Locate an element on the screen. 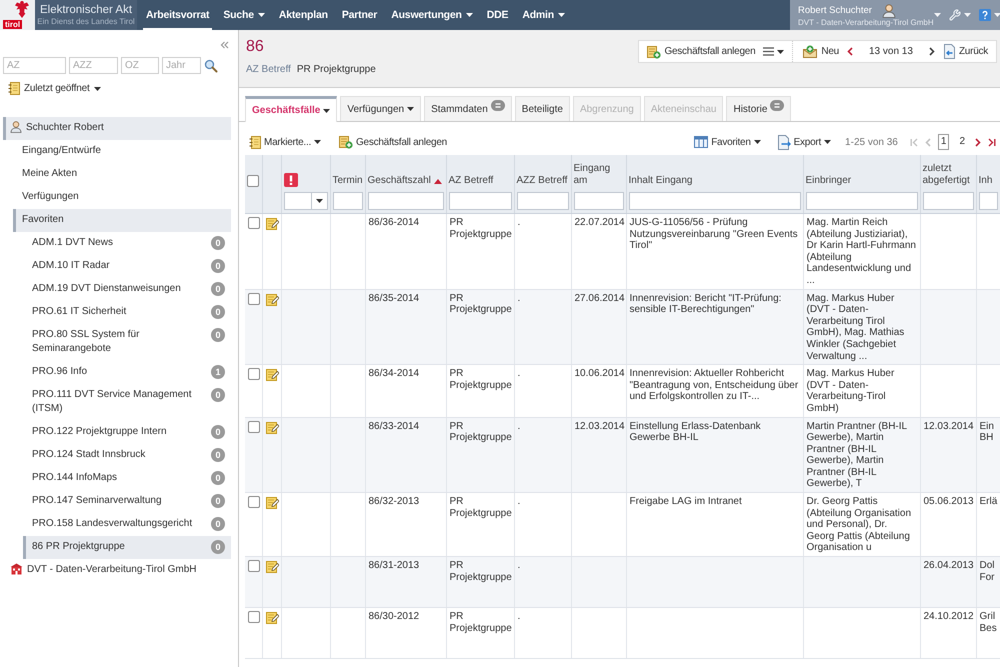 This screenshot has width=1000, height=667. tree-item: DVT - Daten-Verarbeitung-Tirol GmbH is located at coordinates (117, 570).